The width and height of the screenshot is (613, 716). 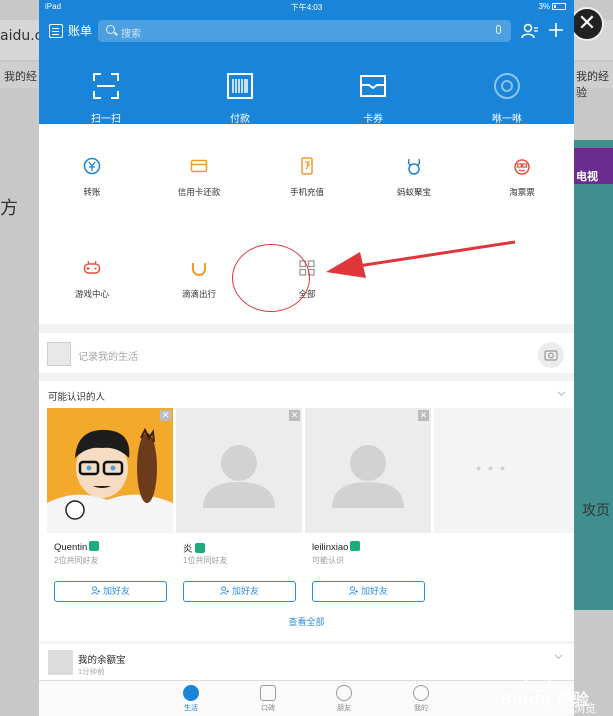 I want to click on bill-label: 账单, so click(x=80, y=31).